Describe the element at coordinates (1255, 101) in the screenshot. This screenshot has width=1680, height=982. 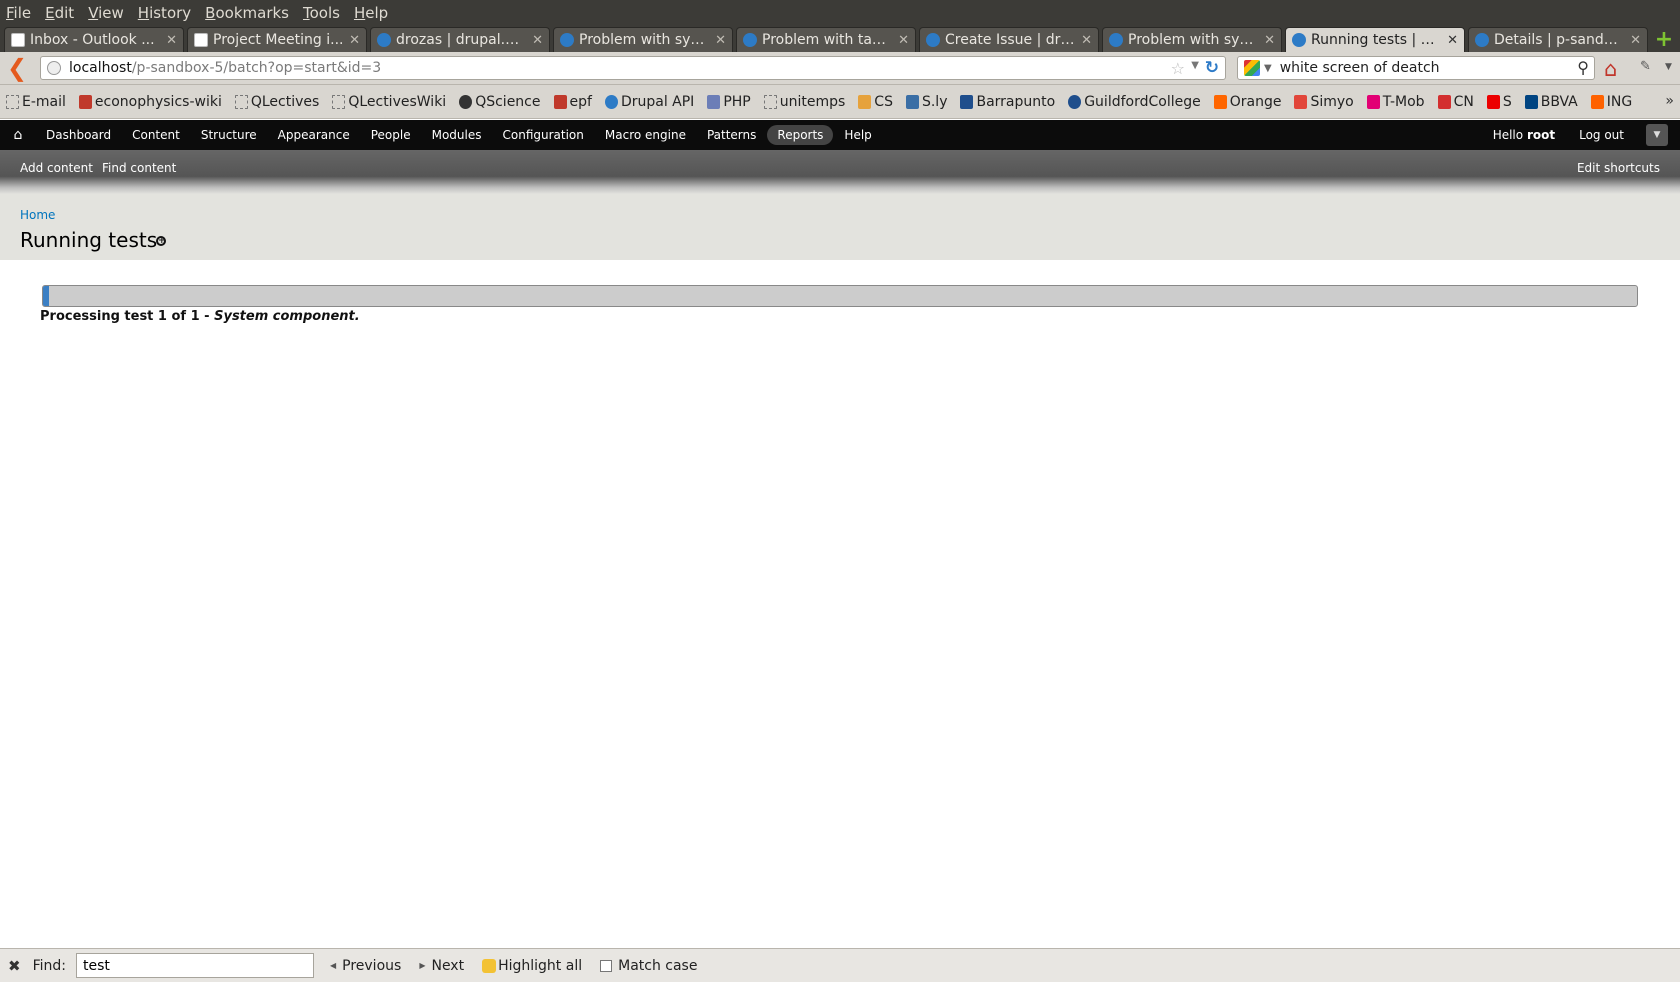
I see `bookmark-label: Orange` at that location.